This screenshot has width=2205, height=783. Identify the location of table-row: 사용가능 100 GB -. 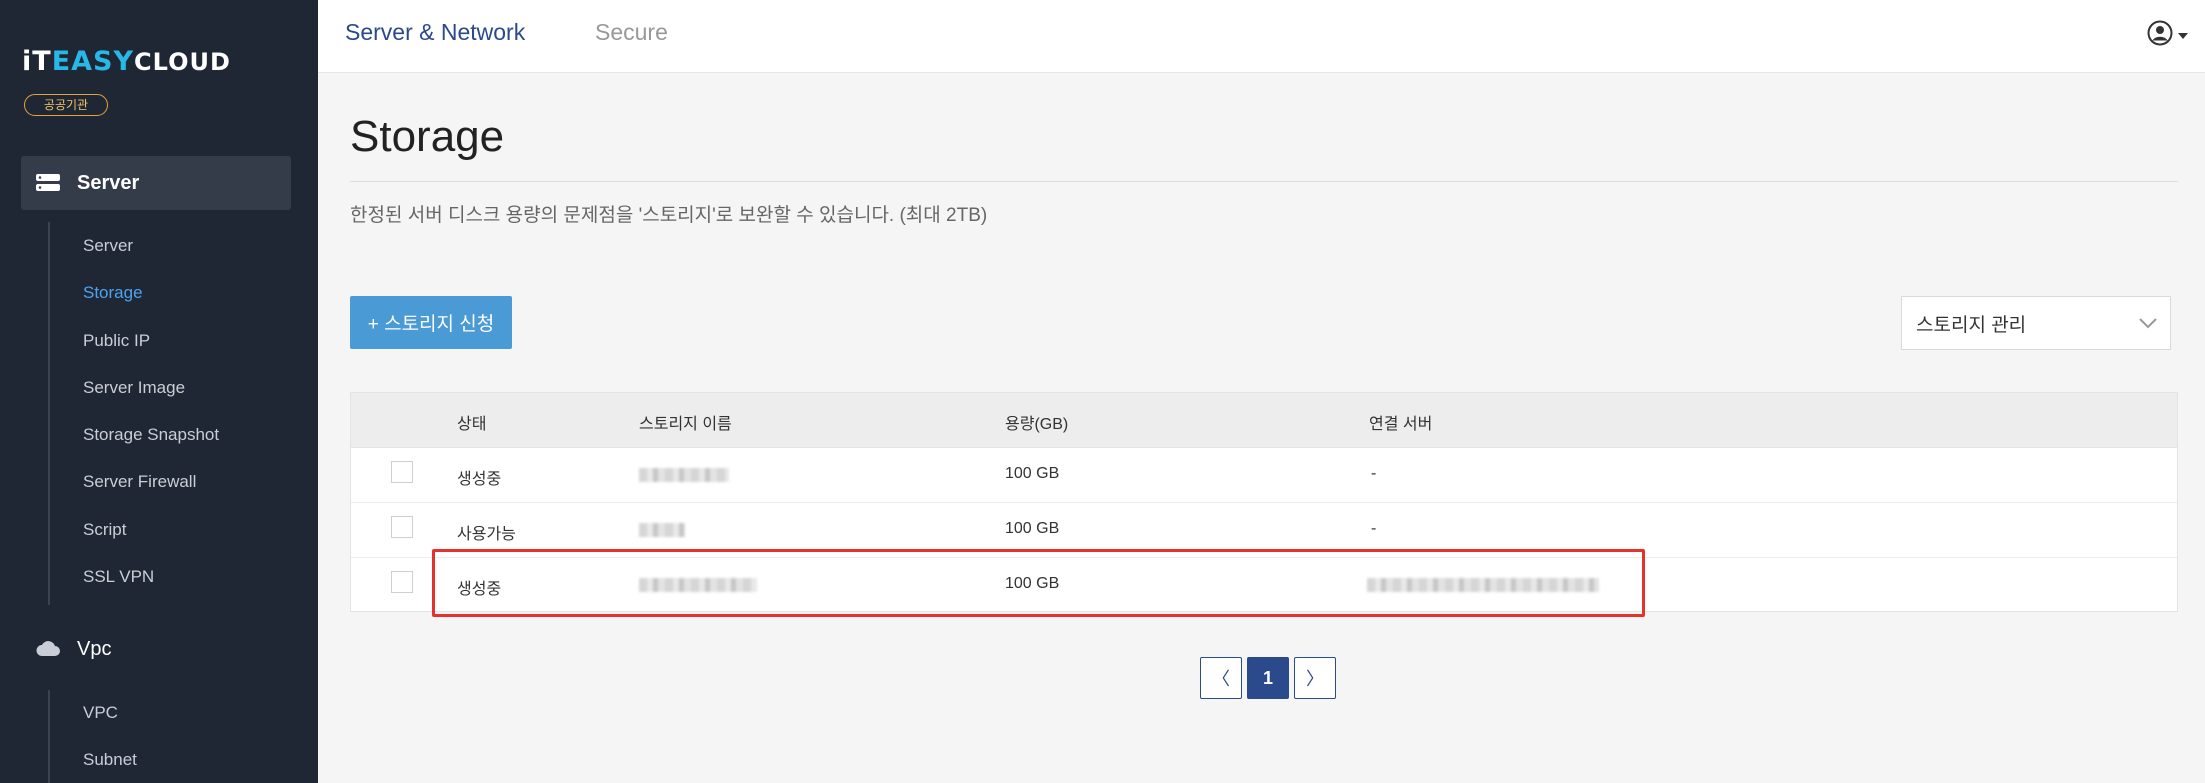
(1264, 530).